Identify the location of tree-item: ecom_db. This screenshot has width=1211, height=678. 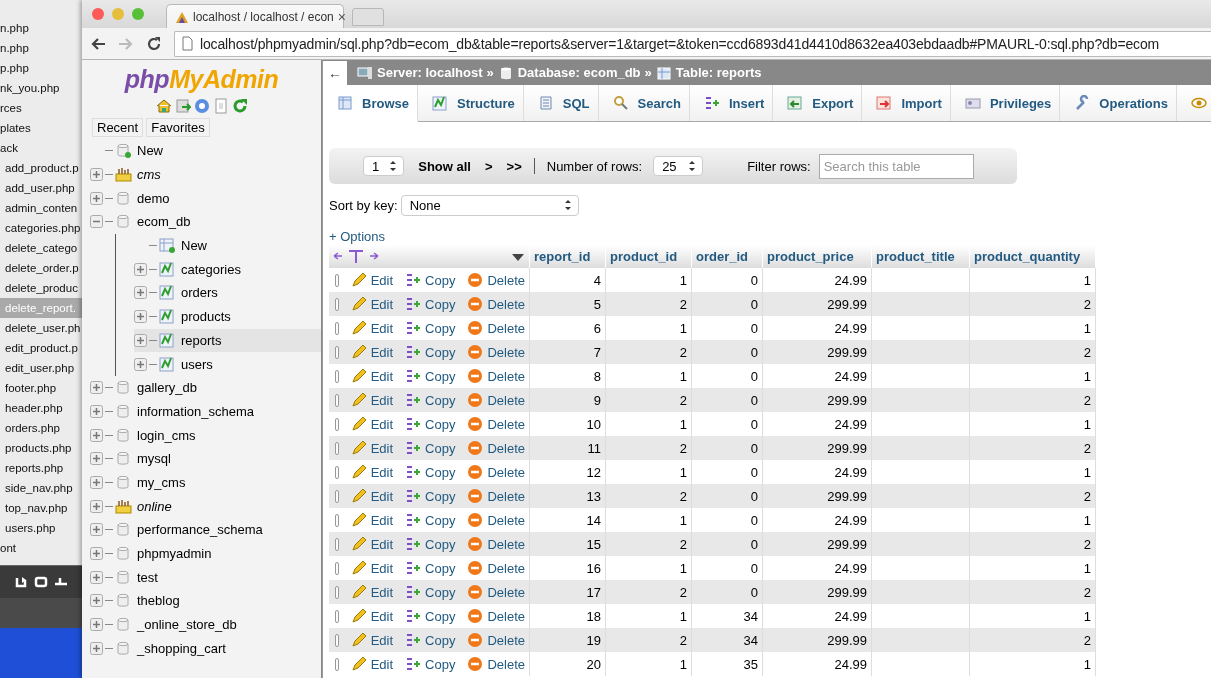
(164, 222).